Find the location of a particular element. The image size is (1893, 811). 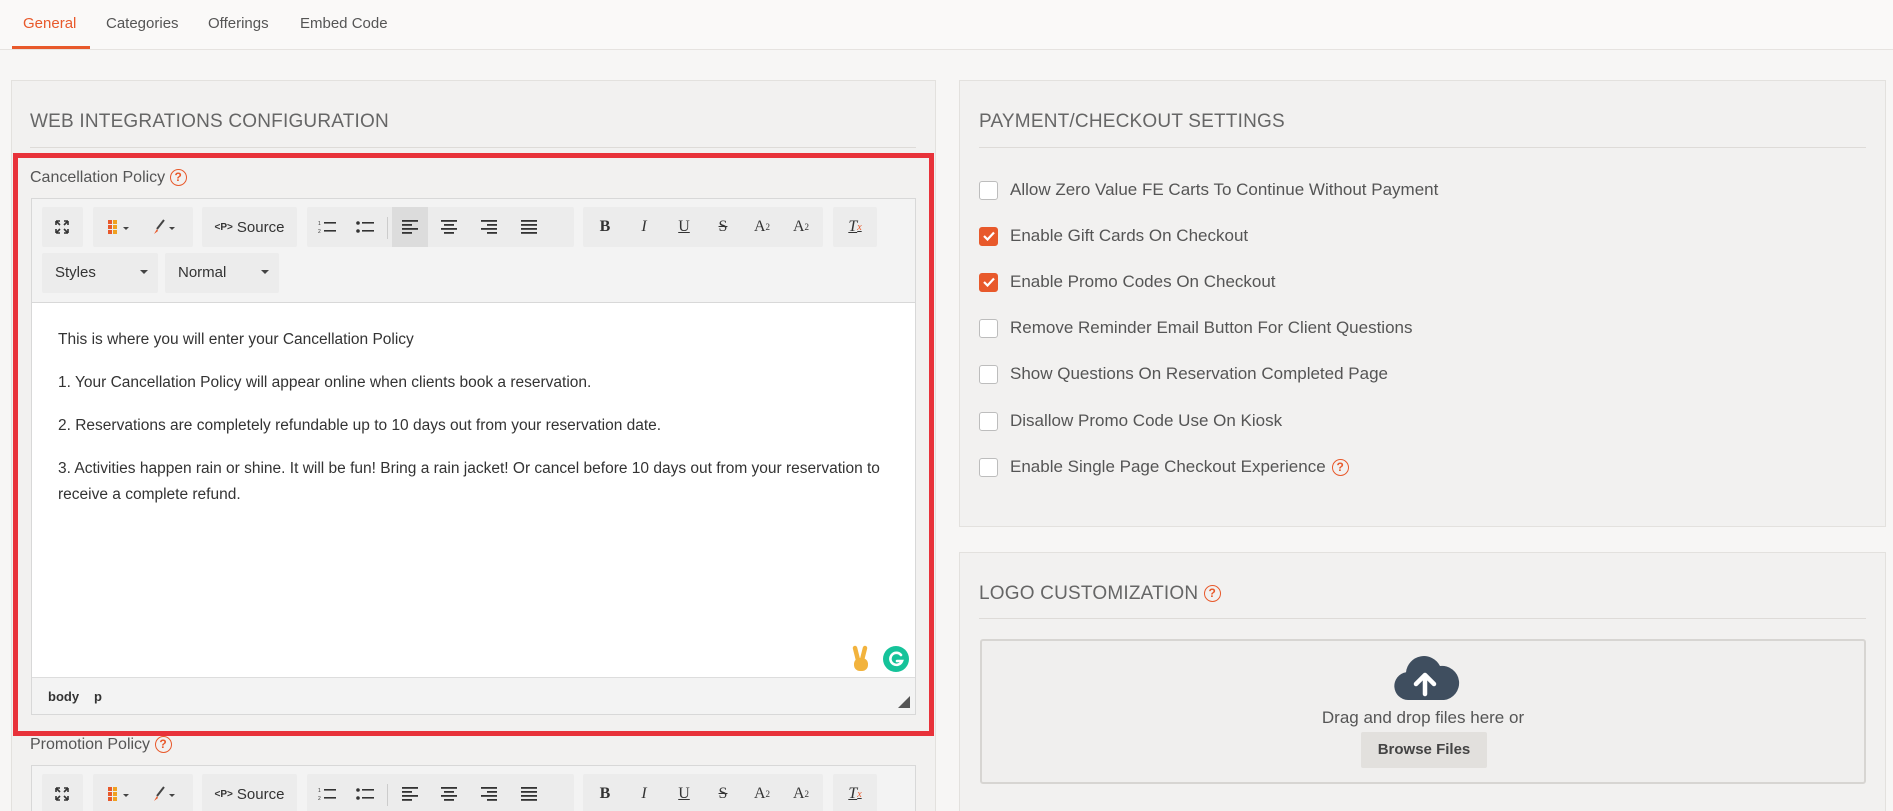

option-promo-codes: Enable Promo Codes On Checkout is located at coordinates (1127, 282).